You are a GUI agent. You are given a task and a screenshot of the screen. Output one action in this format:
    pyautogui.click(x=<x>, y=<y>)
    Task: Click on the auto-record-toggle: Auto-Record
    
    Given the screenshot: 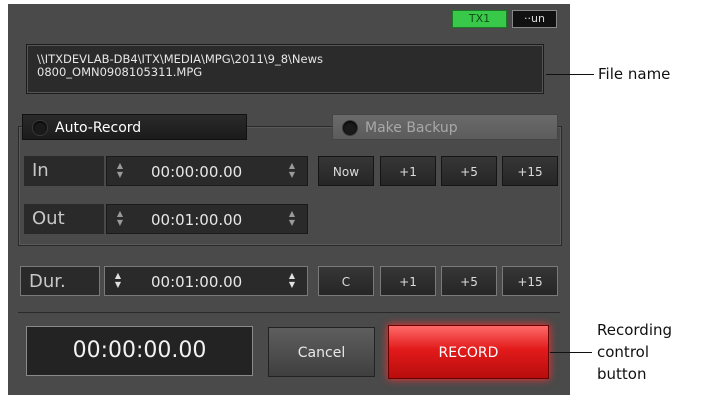 What is the action you would take?
    pyautogui.click(x=134, y=127)
    